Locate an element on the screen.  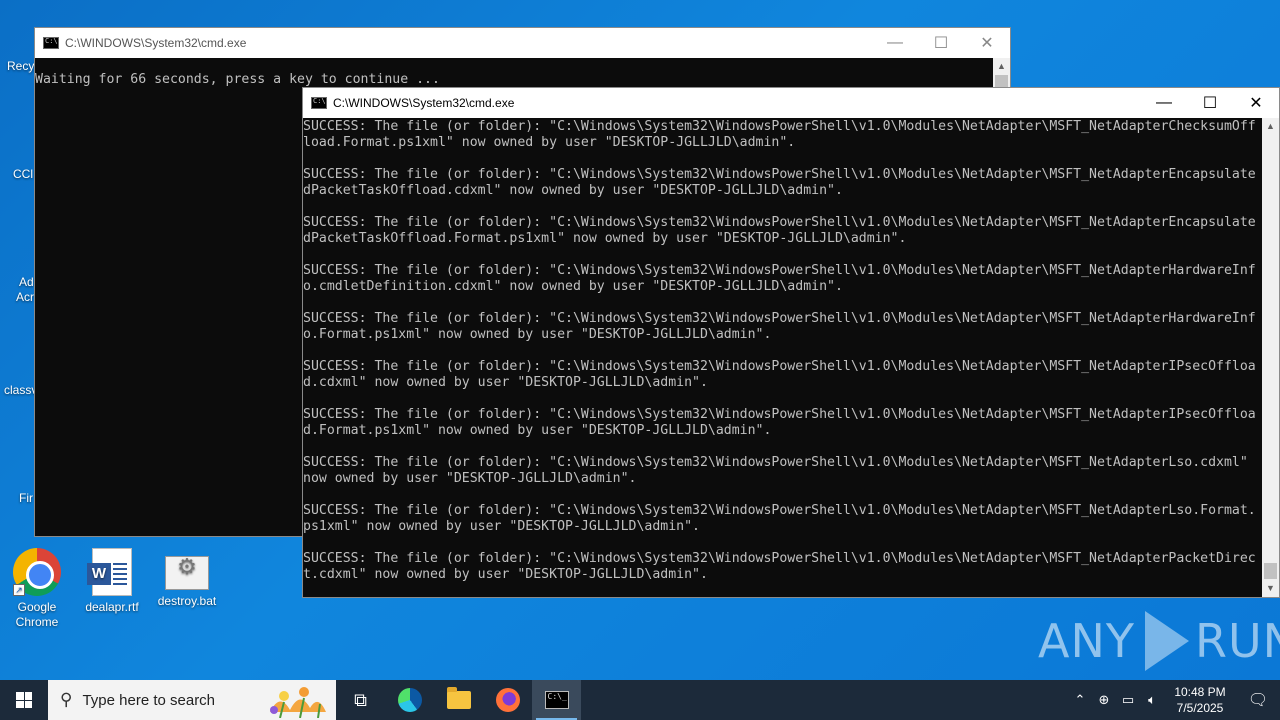
clock-time: 10:48 PM is located at coordinates (1200, 692).